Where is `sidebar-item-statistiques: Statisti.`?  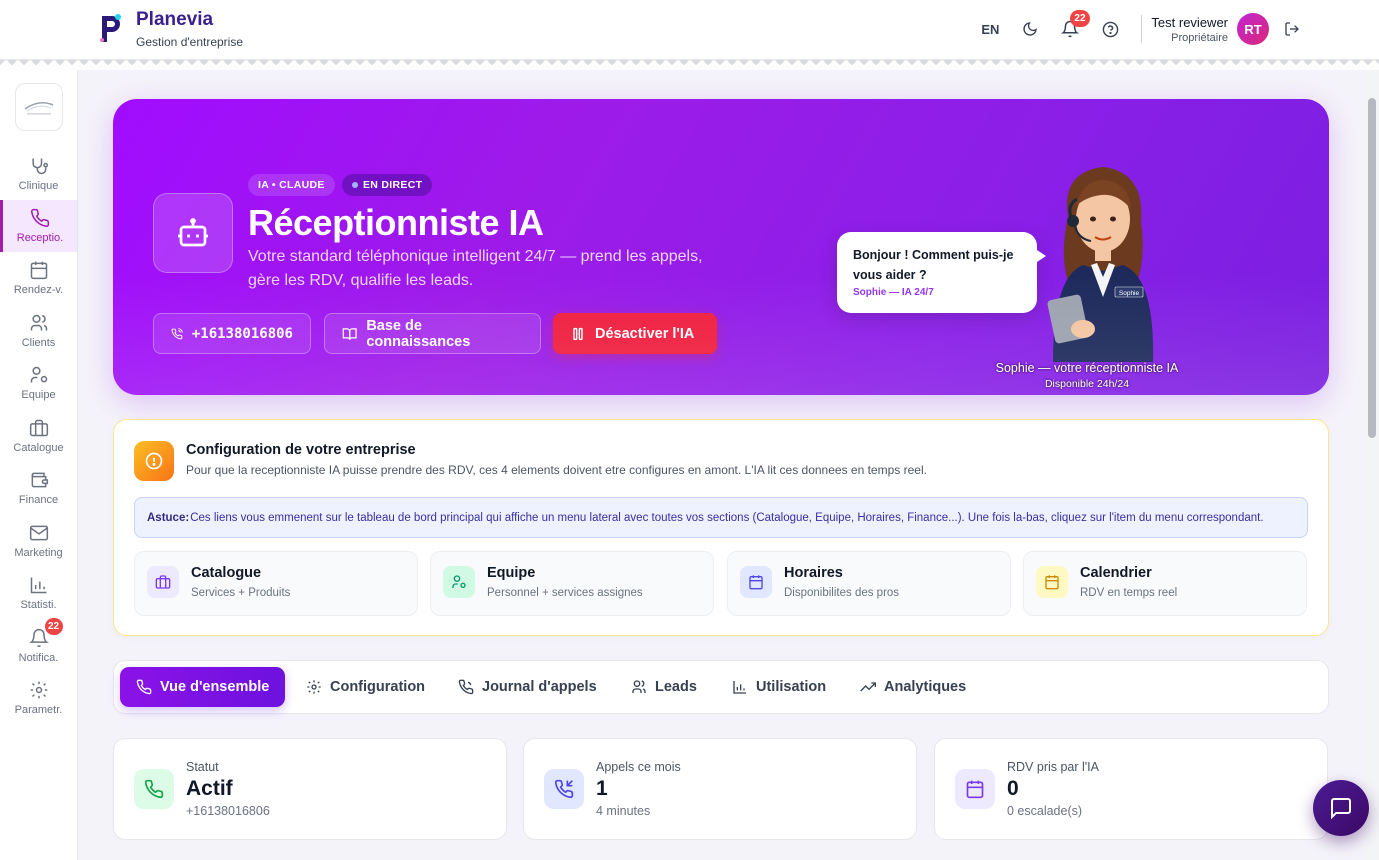
sidebar-item-statistiques: Statisti. is located at coordinates (38, 593).